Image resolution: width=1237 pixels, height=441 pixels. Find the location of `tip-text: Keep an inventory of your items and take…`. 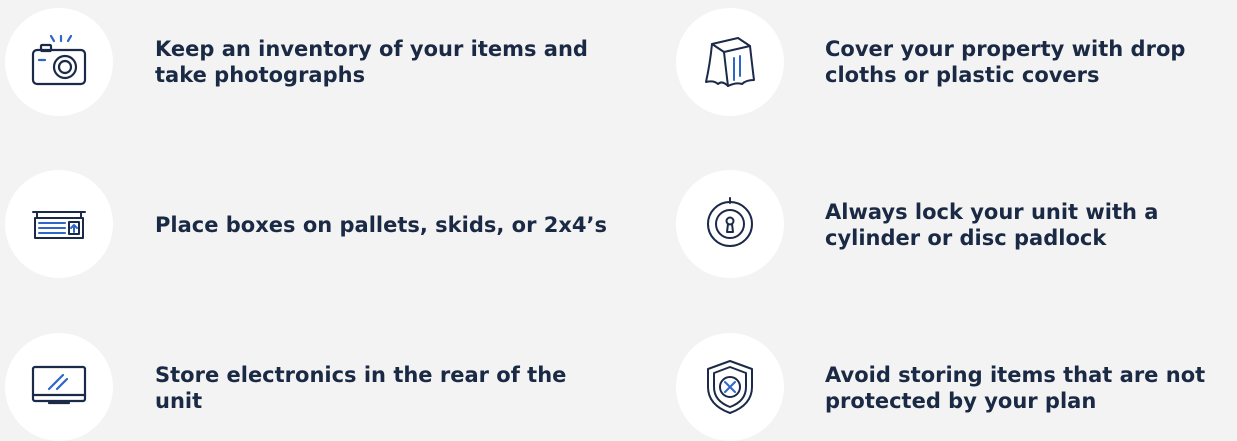

tip-text: Keep an inventory of your items and take… is located at coordinates (371, 62).